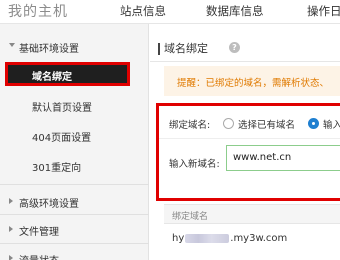  Describe the element at coordinates (190, 217) in the screenshot. I see `table-header-bound-domain: 绑定域名` at that location.